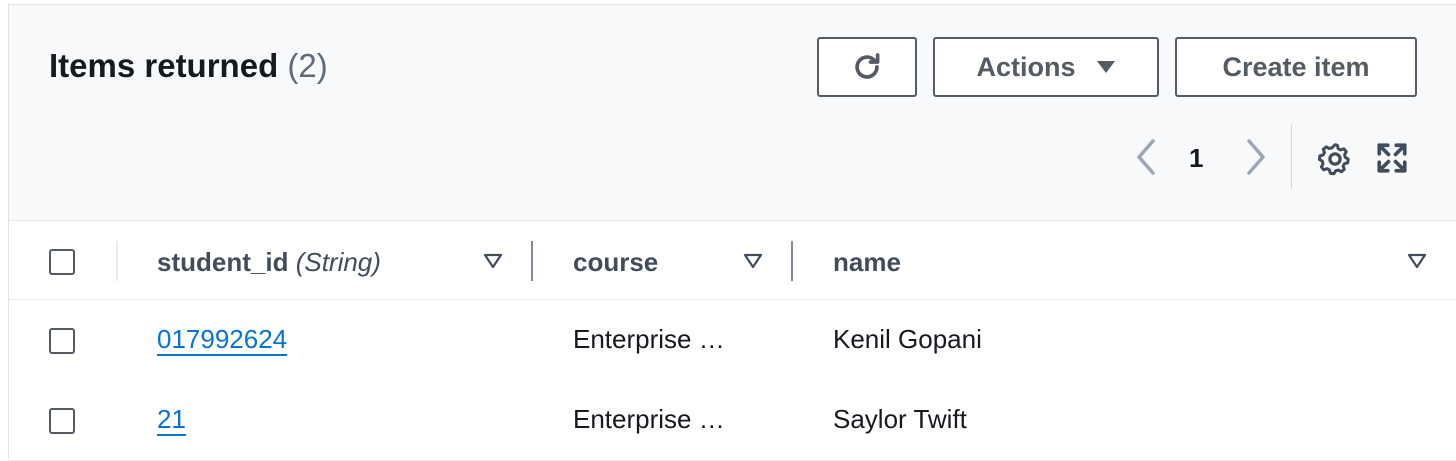  Describe the element at coordinates (307, 65) in the screenshot. I see `items-count: (2)` at that location.